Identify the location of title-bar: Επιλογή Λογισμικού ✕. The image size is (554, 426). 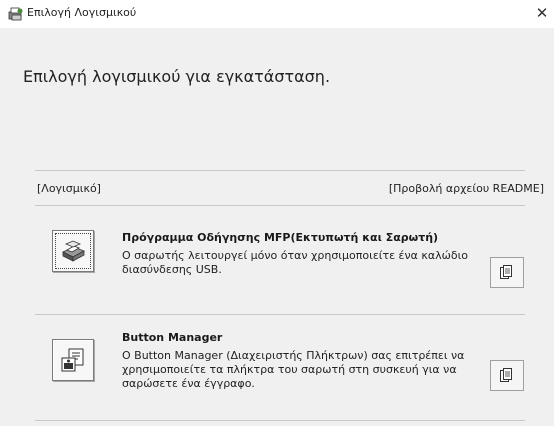
(277, 14).